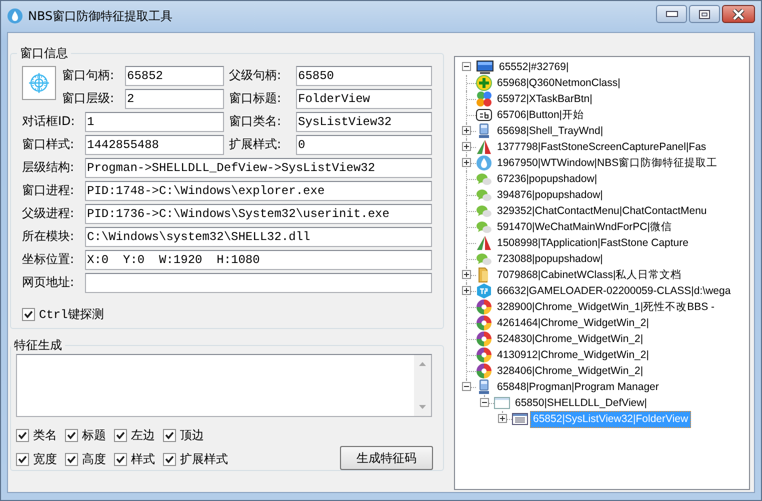  What do you see at coordinates (614, 291) in the screenshot?
I see `tree-item: 66632|GAMELOADER-02200059-CLASS|d:\wega` at bounding box center [614, 291].